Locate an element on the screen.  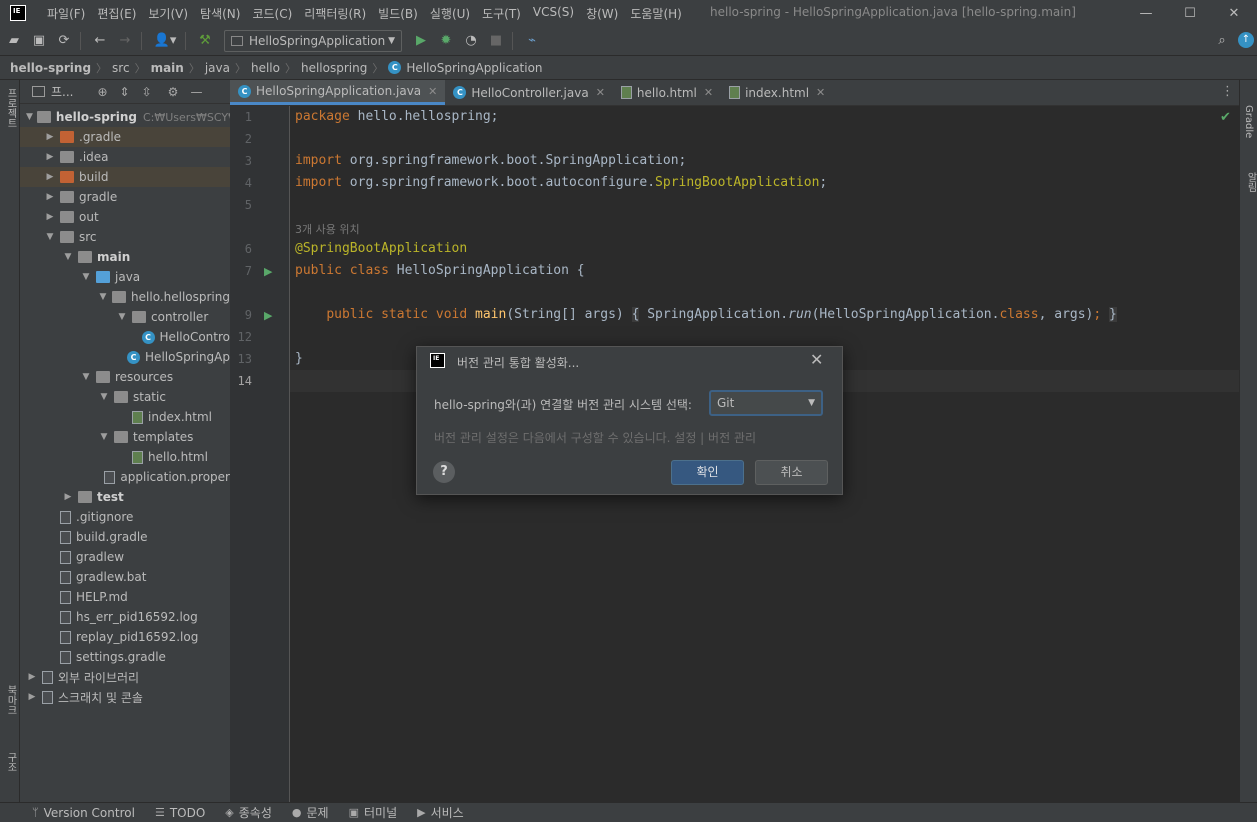
tree-item: application.proper is located at coordinates (125, 477).